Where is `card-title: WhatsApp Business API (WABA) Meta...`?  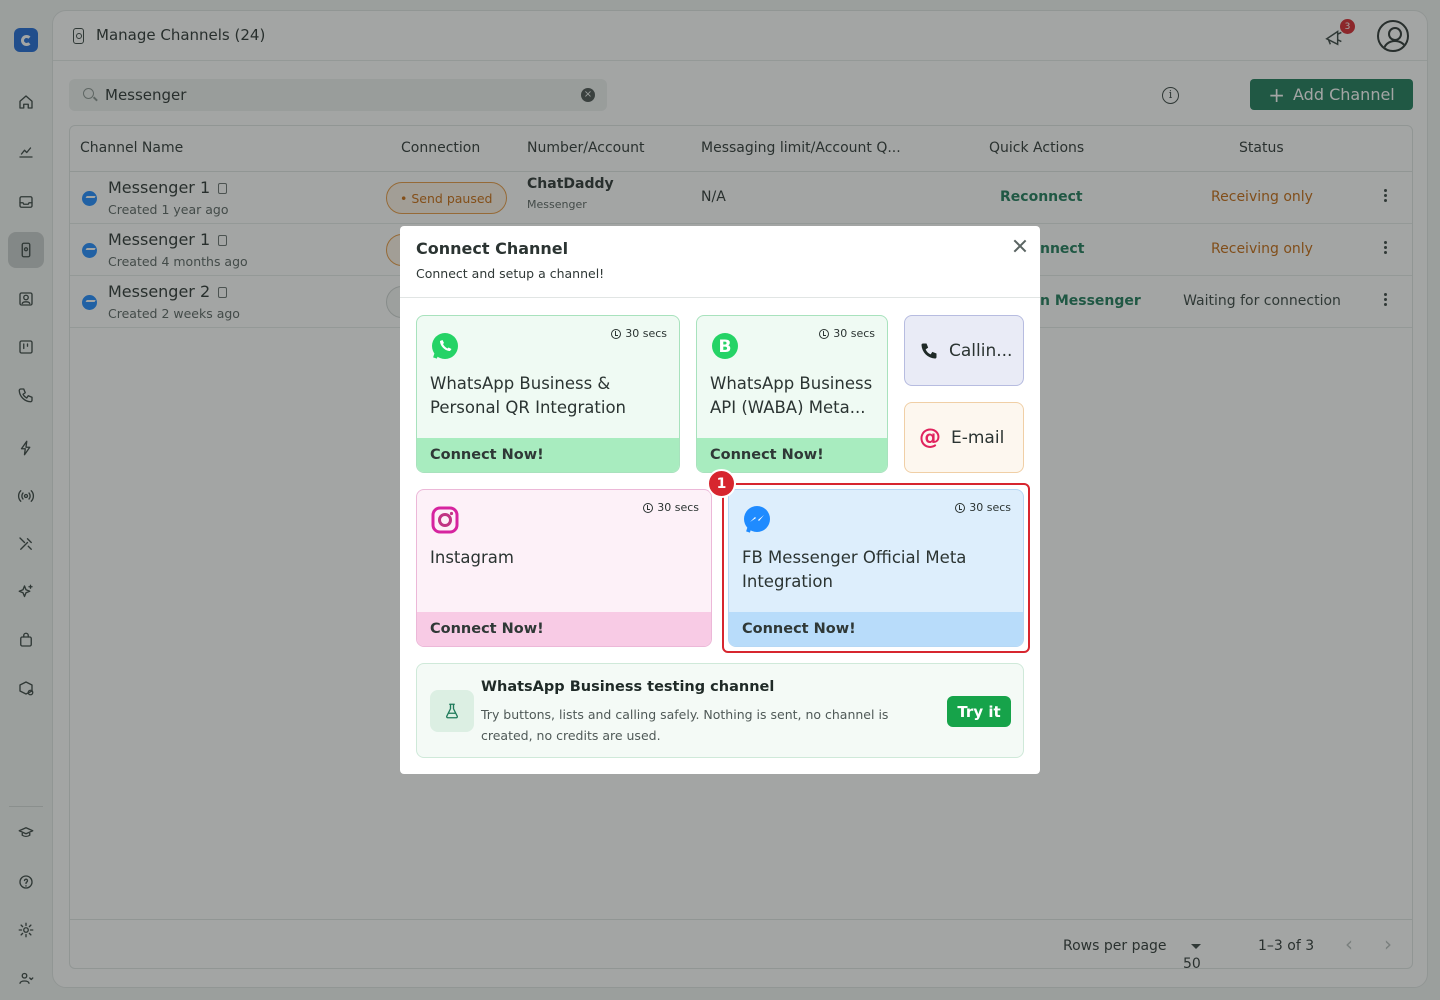 card-title: WhatsApp Business API (WABA) Meta... is located at coordinates (791, 395).